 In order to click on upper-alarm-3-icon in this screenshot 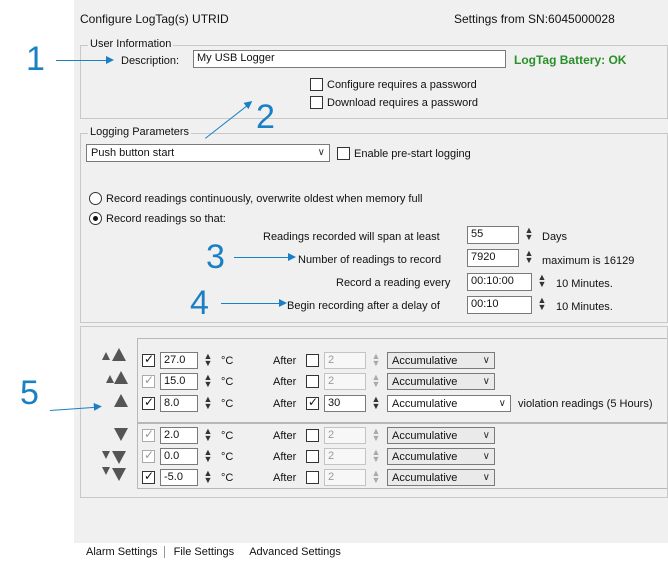, I will do `click(119, 354)`.